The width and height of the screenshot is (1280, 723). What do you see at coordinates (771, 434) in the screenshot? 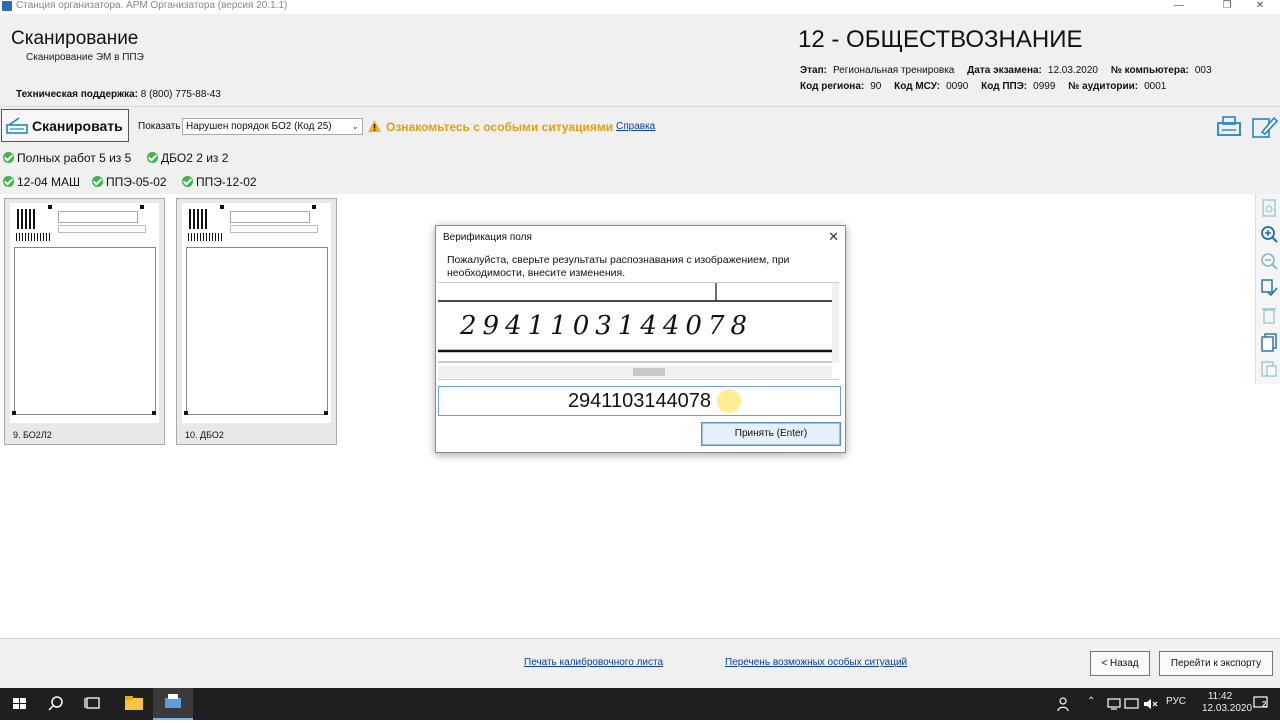
I see `accept-button: Принять (Enter)` at bounding box center [771, 434].